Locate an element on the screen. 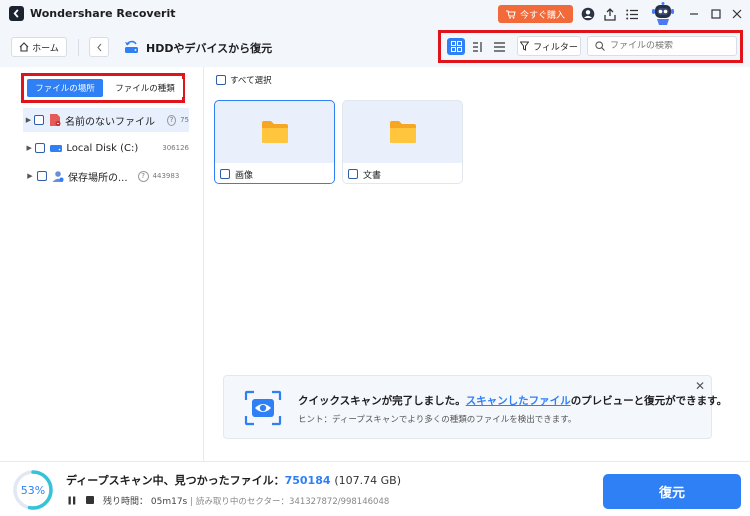  cart-icon is located at coordinates (510, 14).